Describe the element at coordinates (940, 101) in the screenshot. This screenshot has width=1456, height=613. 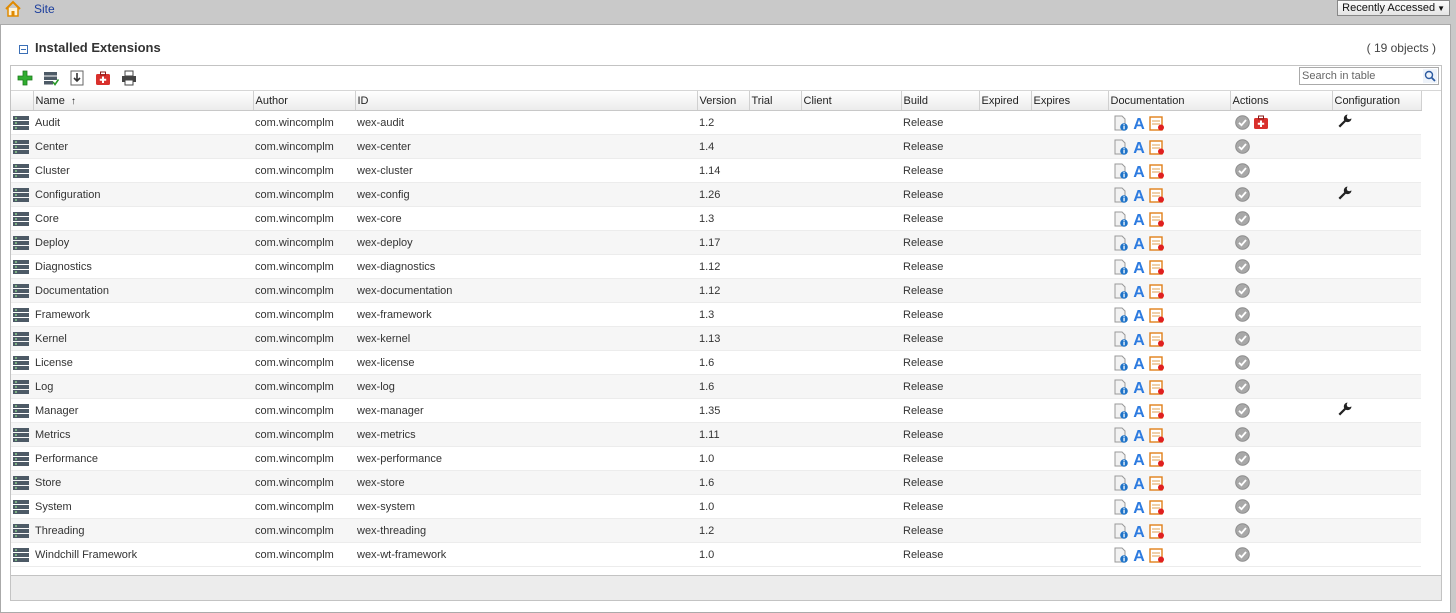
I see `column-header-build: Build` at that location.